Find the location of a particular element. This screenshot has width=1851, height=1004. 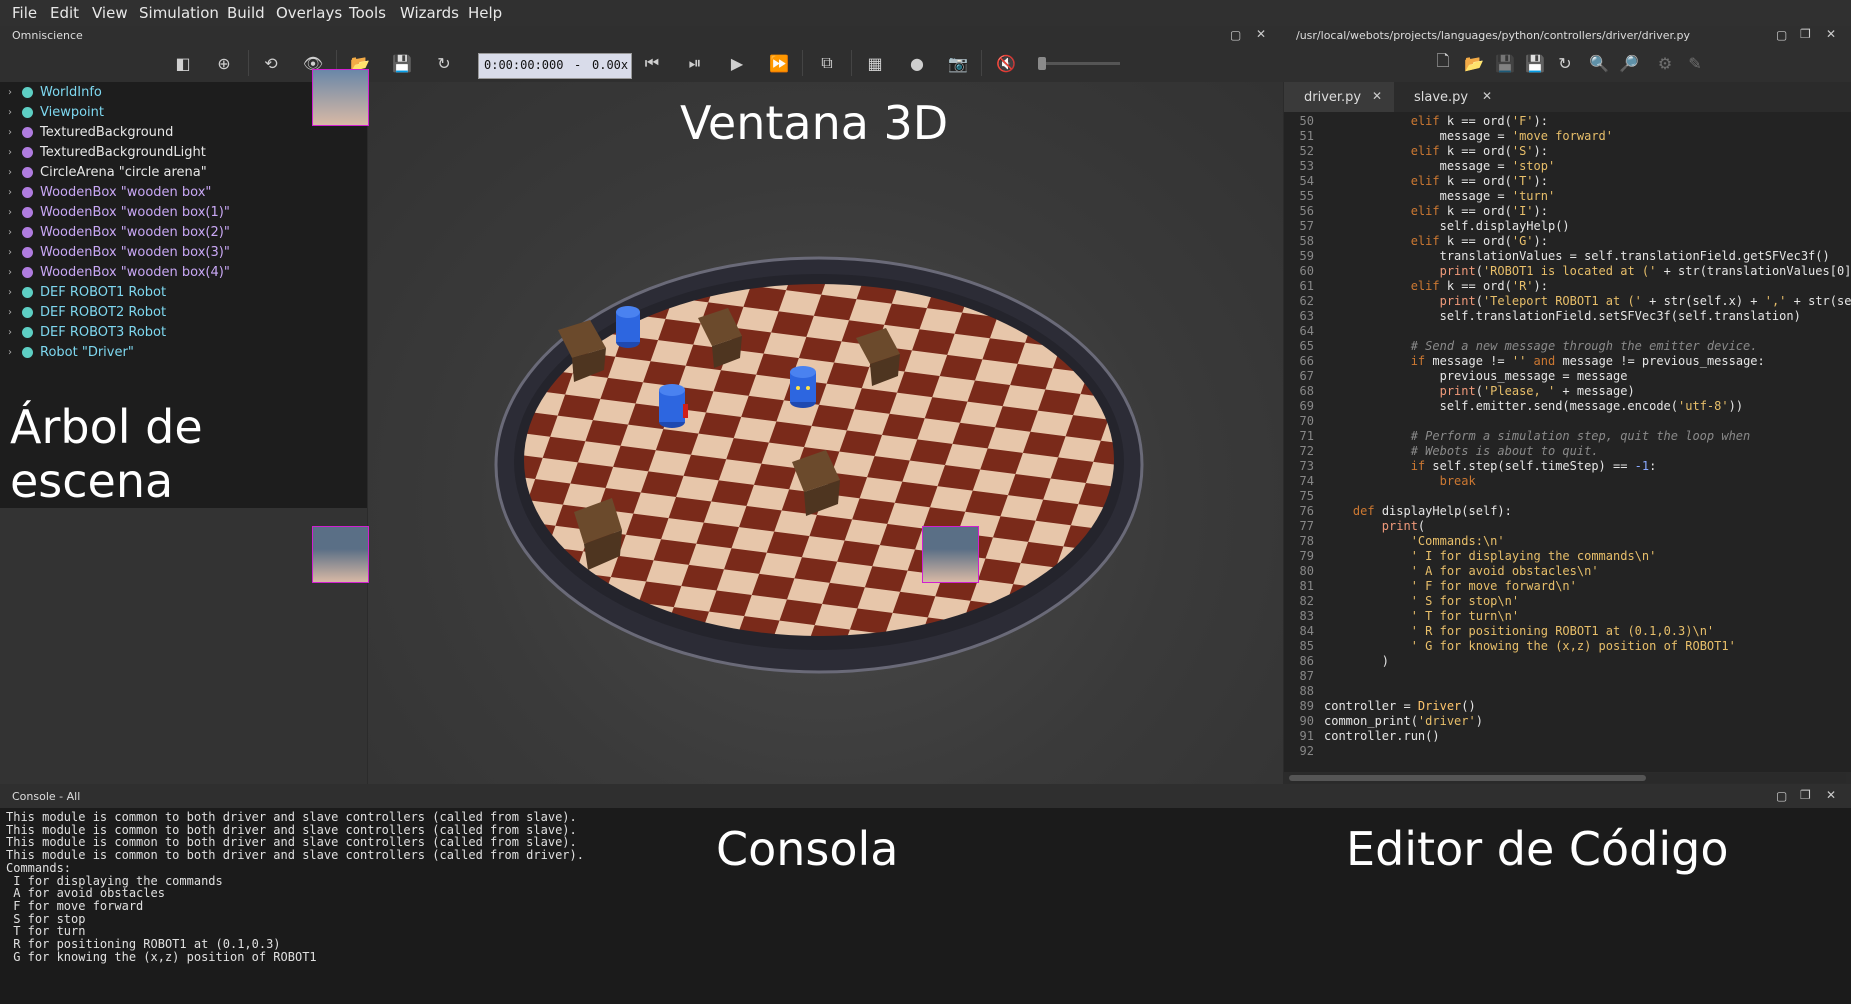

console-float-icon: ❐ is located at coordinates (1805, 795).